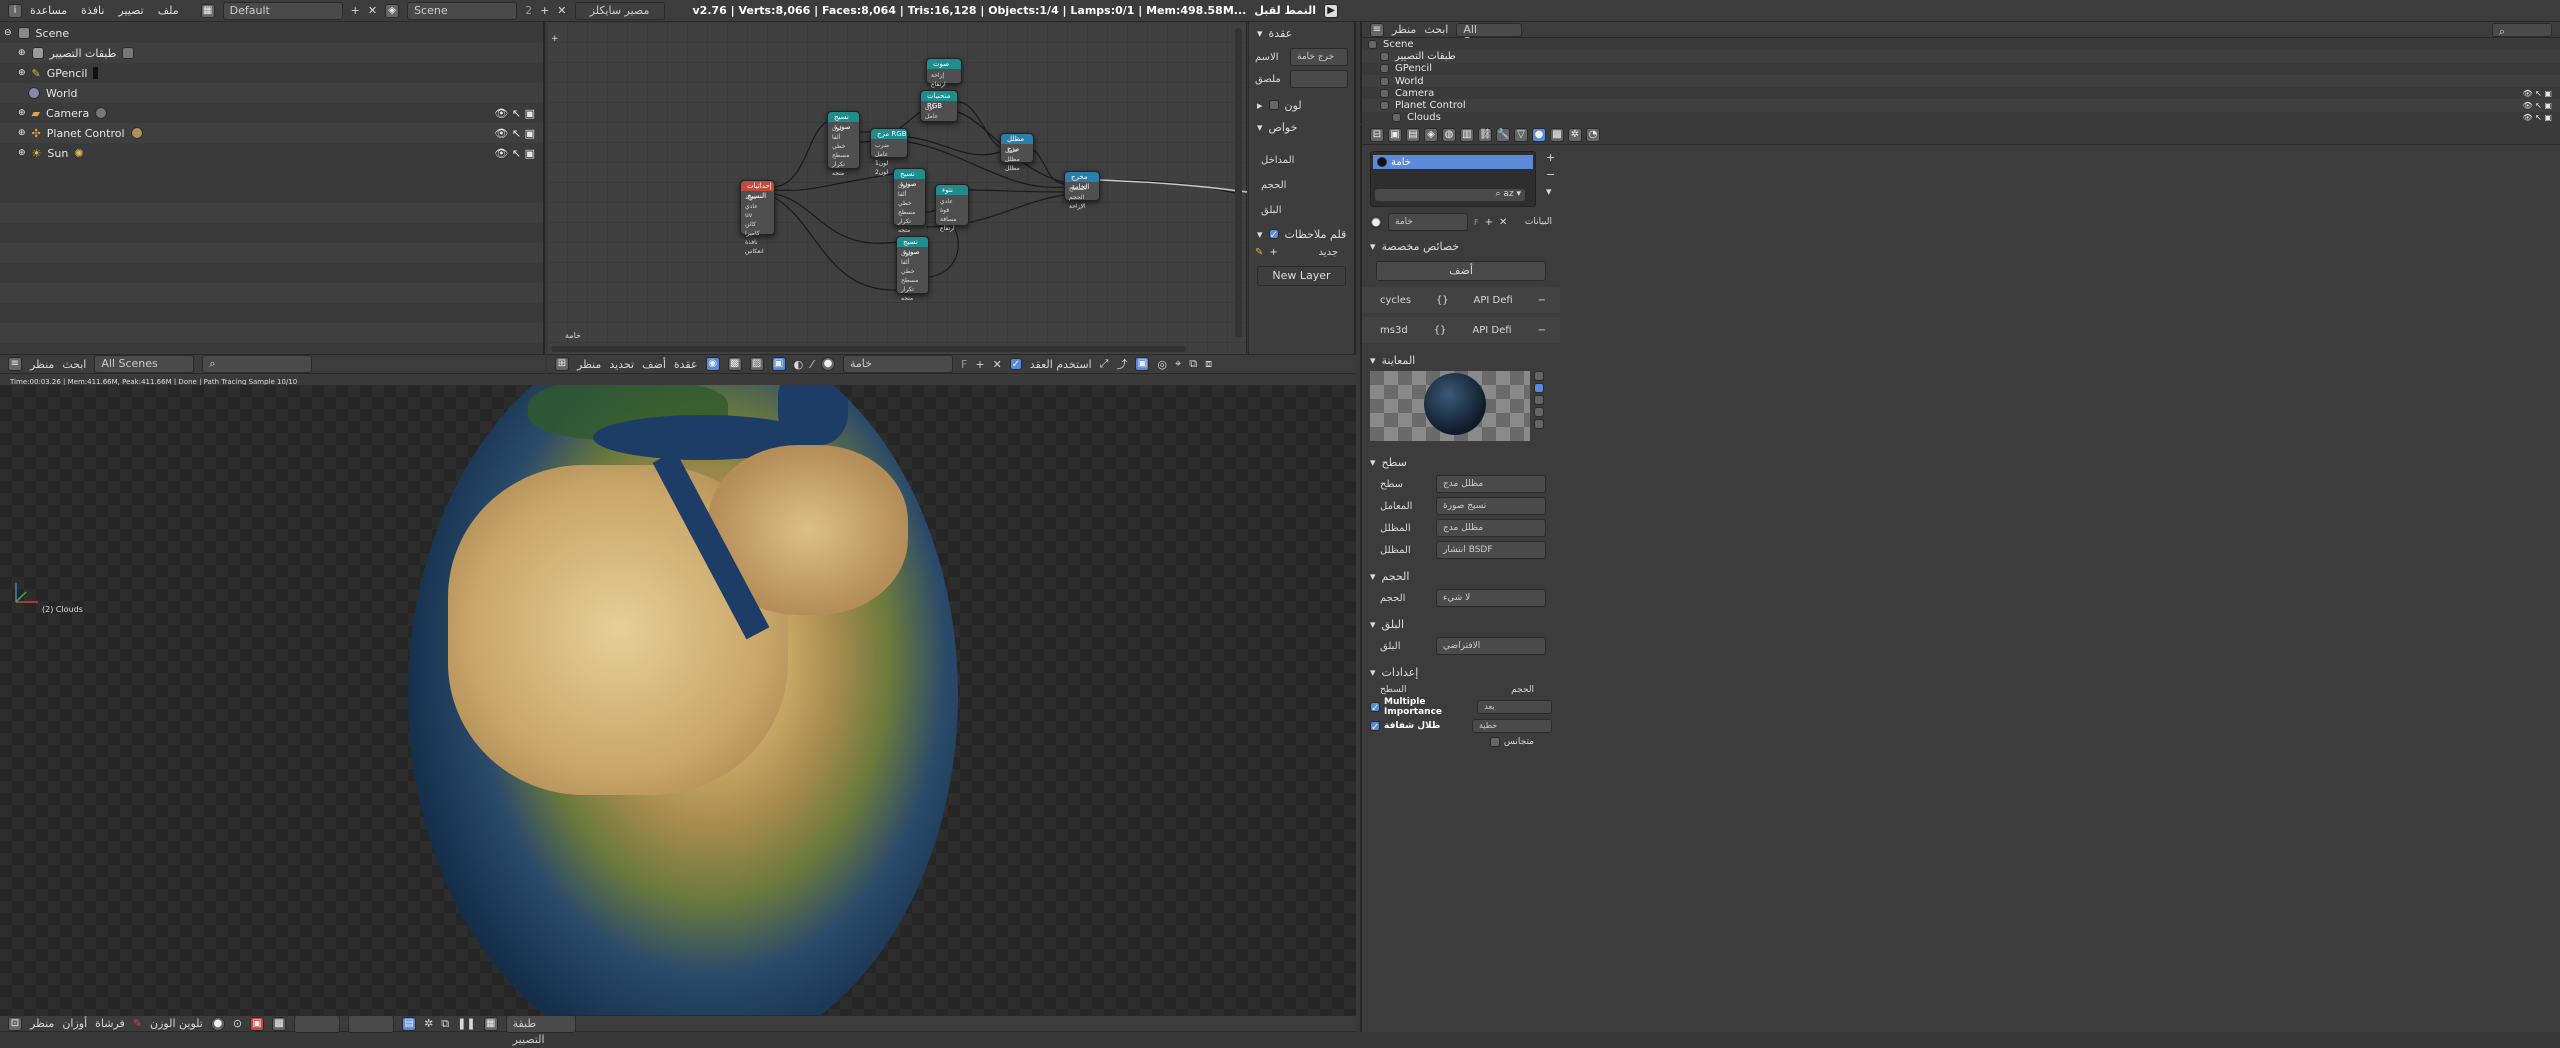 This screenshot has height=1048, width=2560. What do you see at coordinates (257, 364) in the screenshot?
I see `outliner-search-input: ⌕` at bounding box center [257, 364].